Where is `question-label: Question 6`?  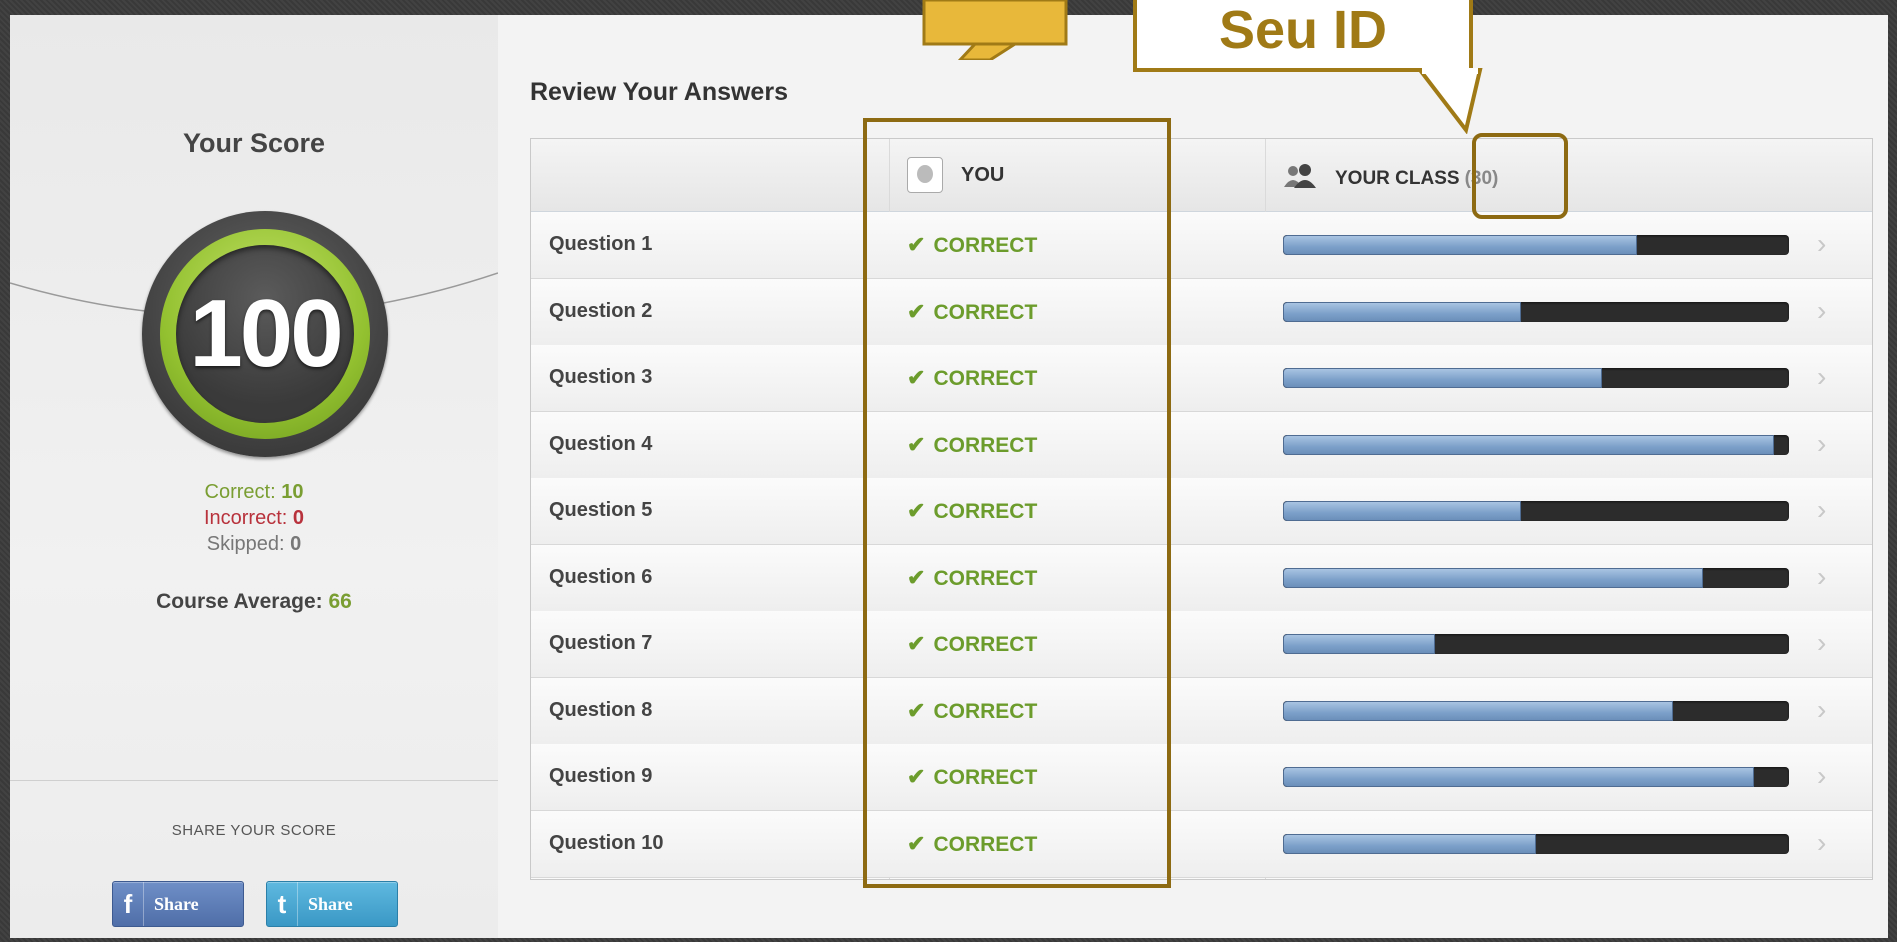
question-label: Question 6 is located at coordinates (601, 576).